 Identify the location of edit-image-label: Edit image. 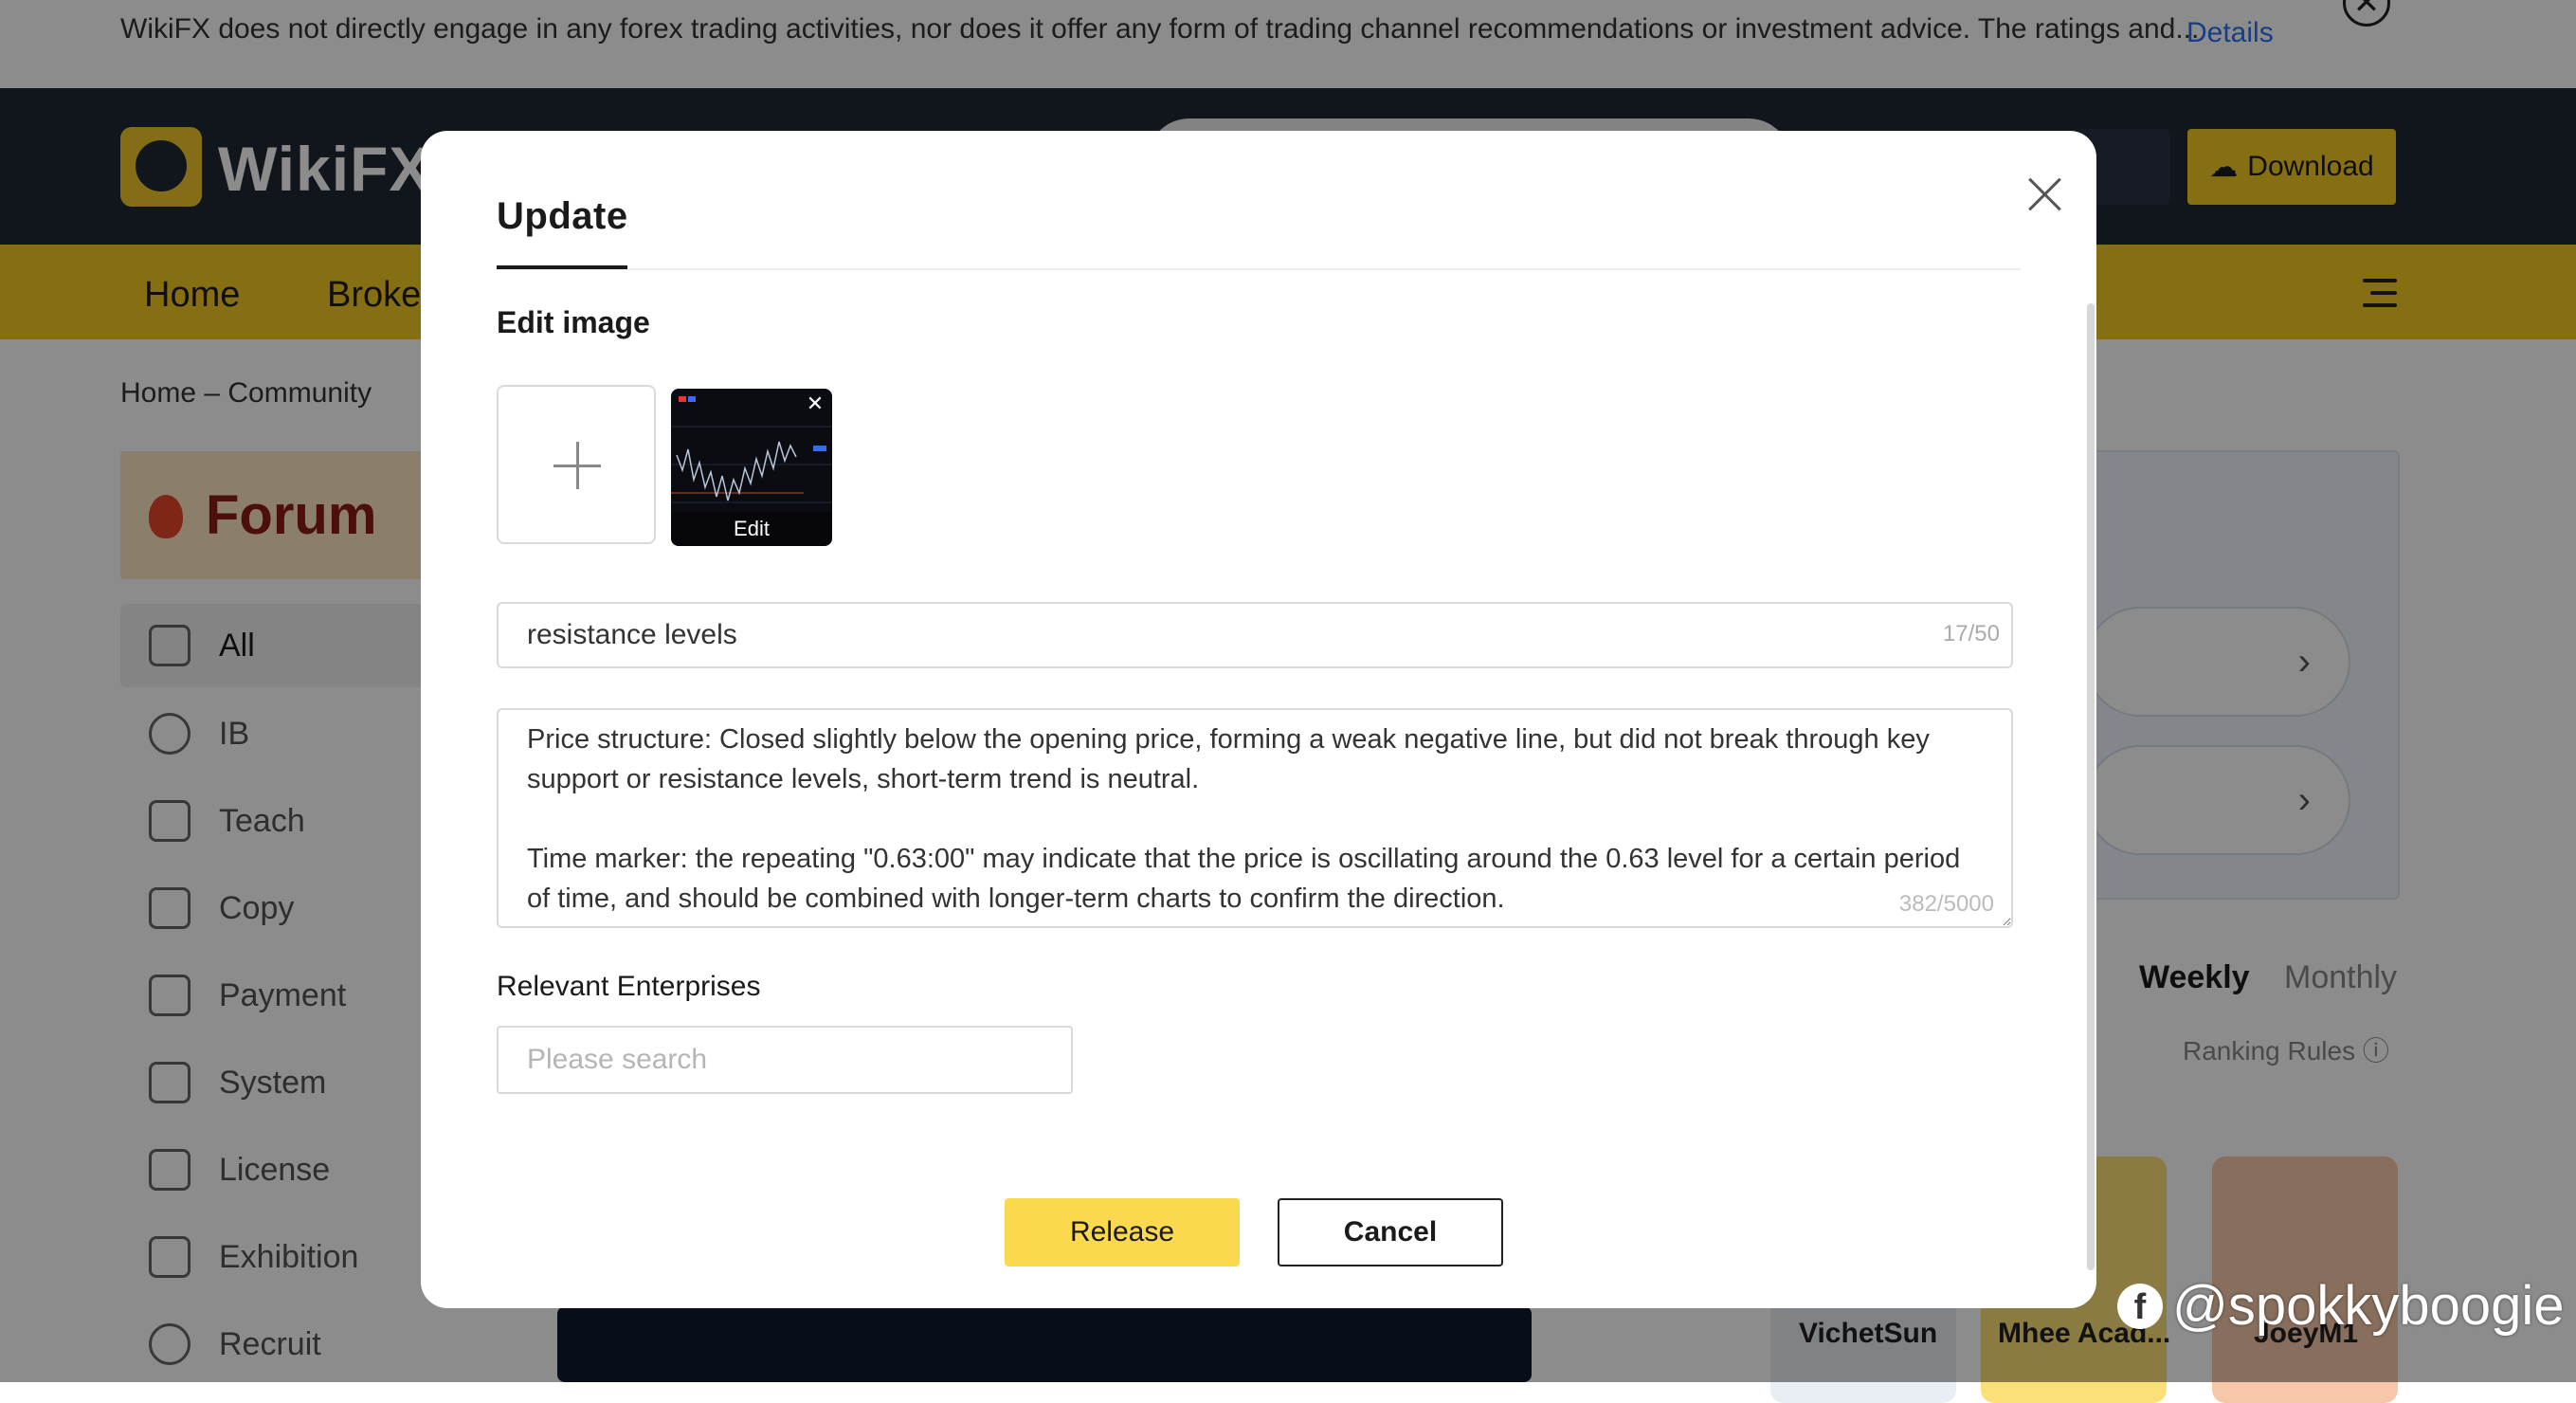
(573, 322).